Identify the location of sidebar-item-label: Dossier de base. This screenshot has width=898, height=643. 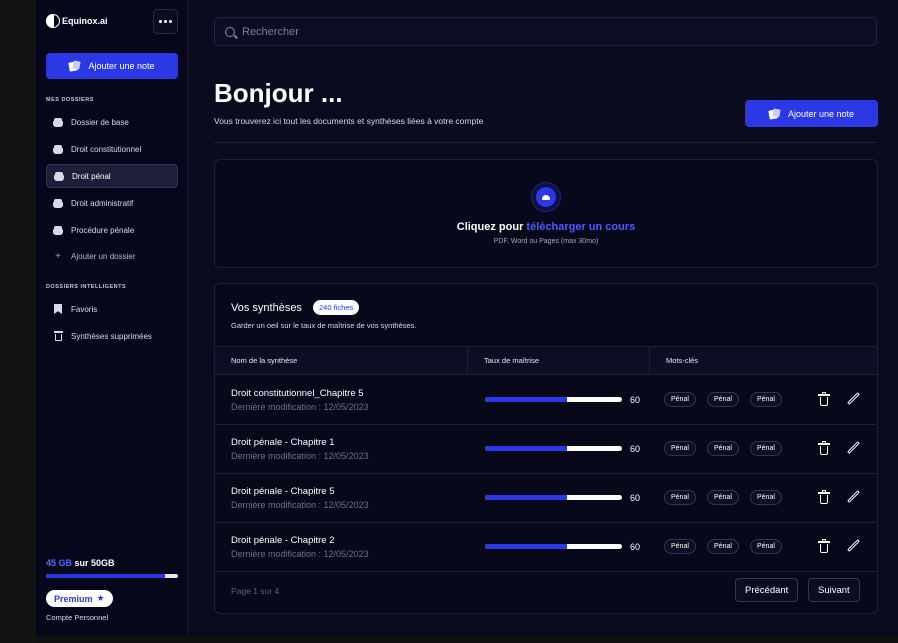
(100, 122).